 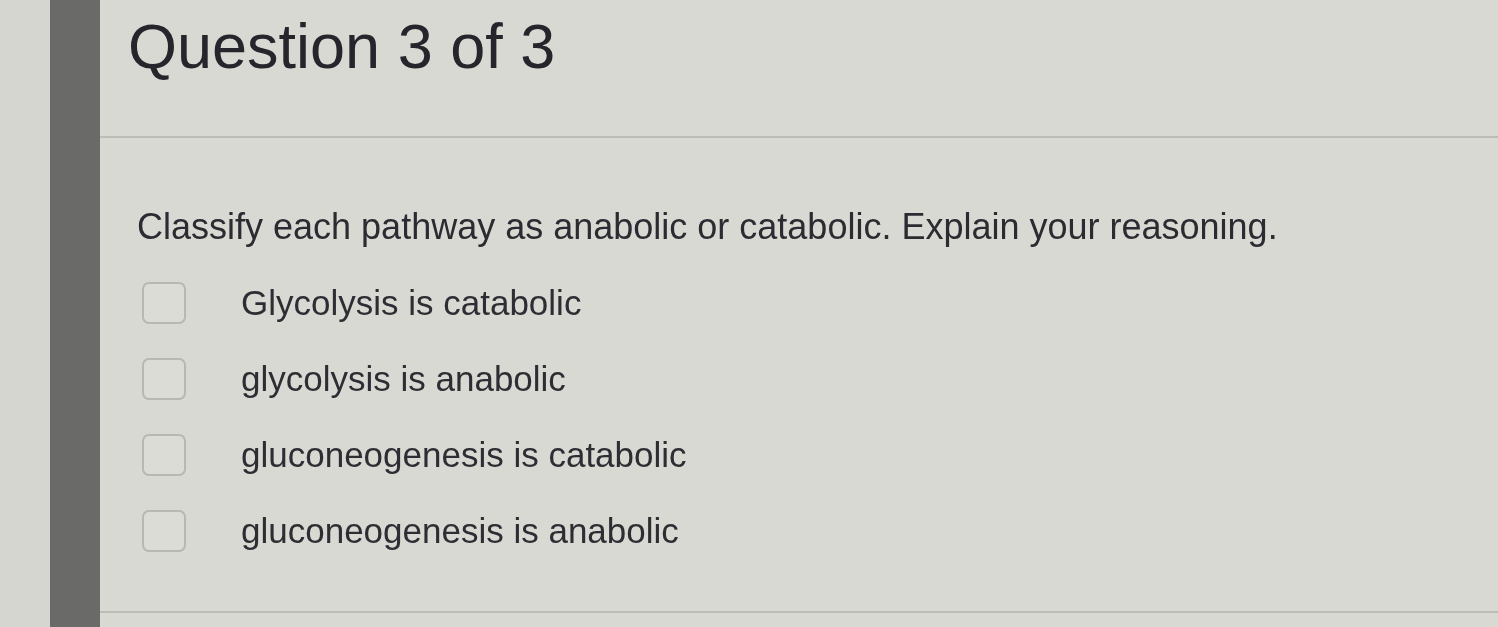 I want to click on option-label: Glycolysis is catabolic, so click(x=411, y=303).